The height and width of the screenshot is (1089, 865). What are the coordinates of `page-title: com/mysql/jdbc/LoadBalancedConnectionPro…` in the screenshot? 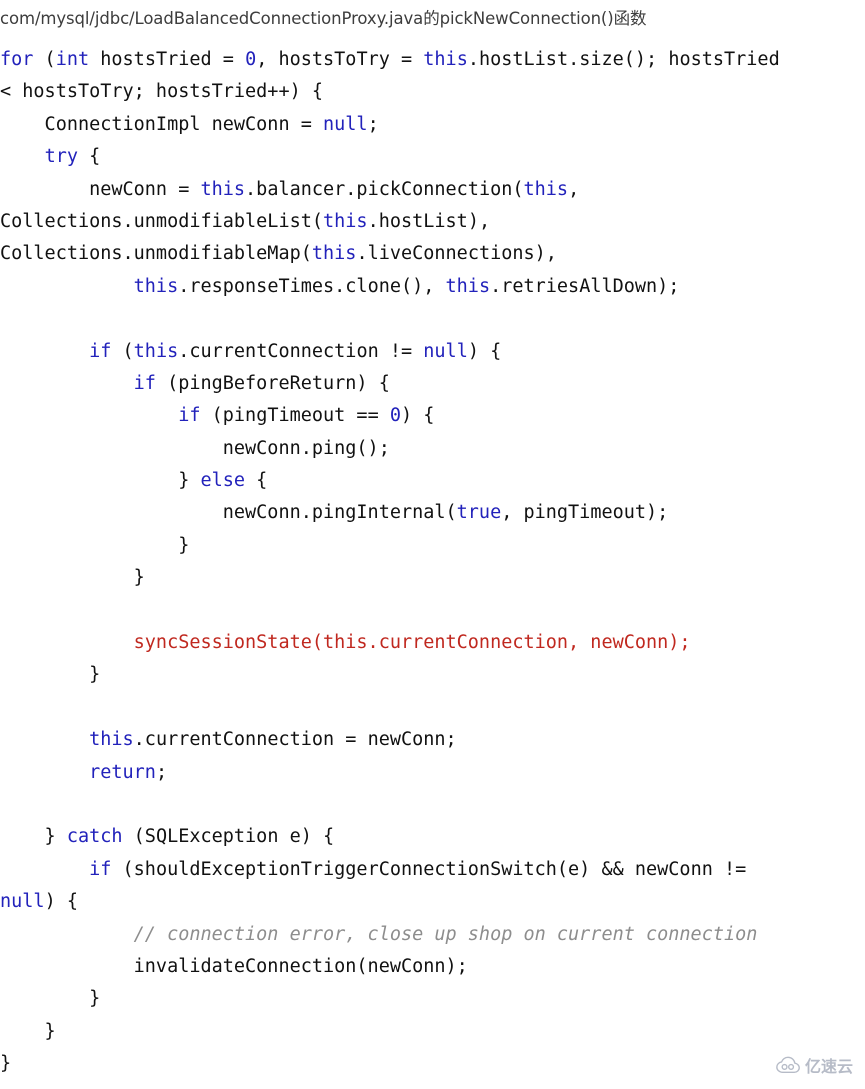 It's located at (323, 18).